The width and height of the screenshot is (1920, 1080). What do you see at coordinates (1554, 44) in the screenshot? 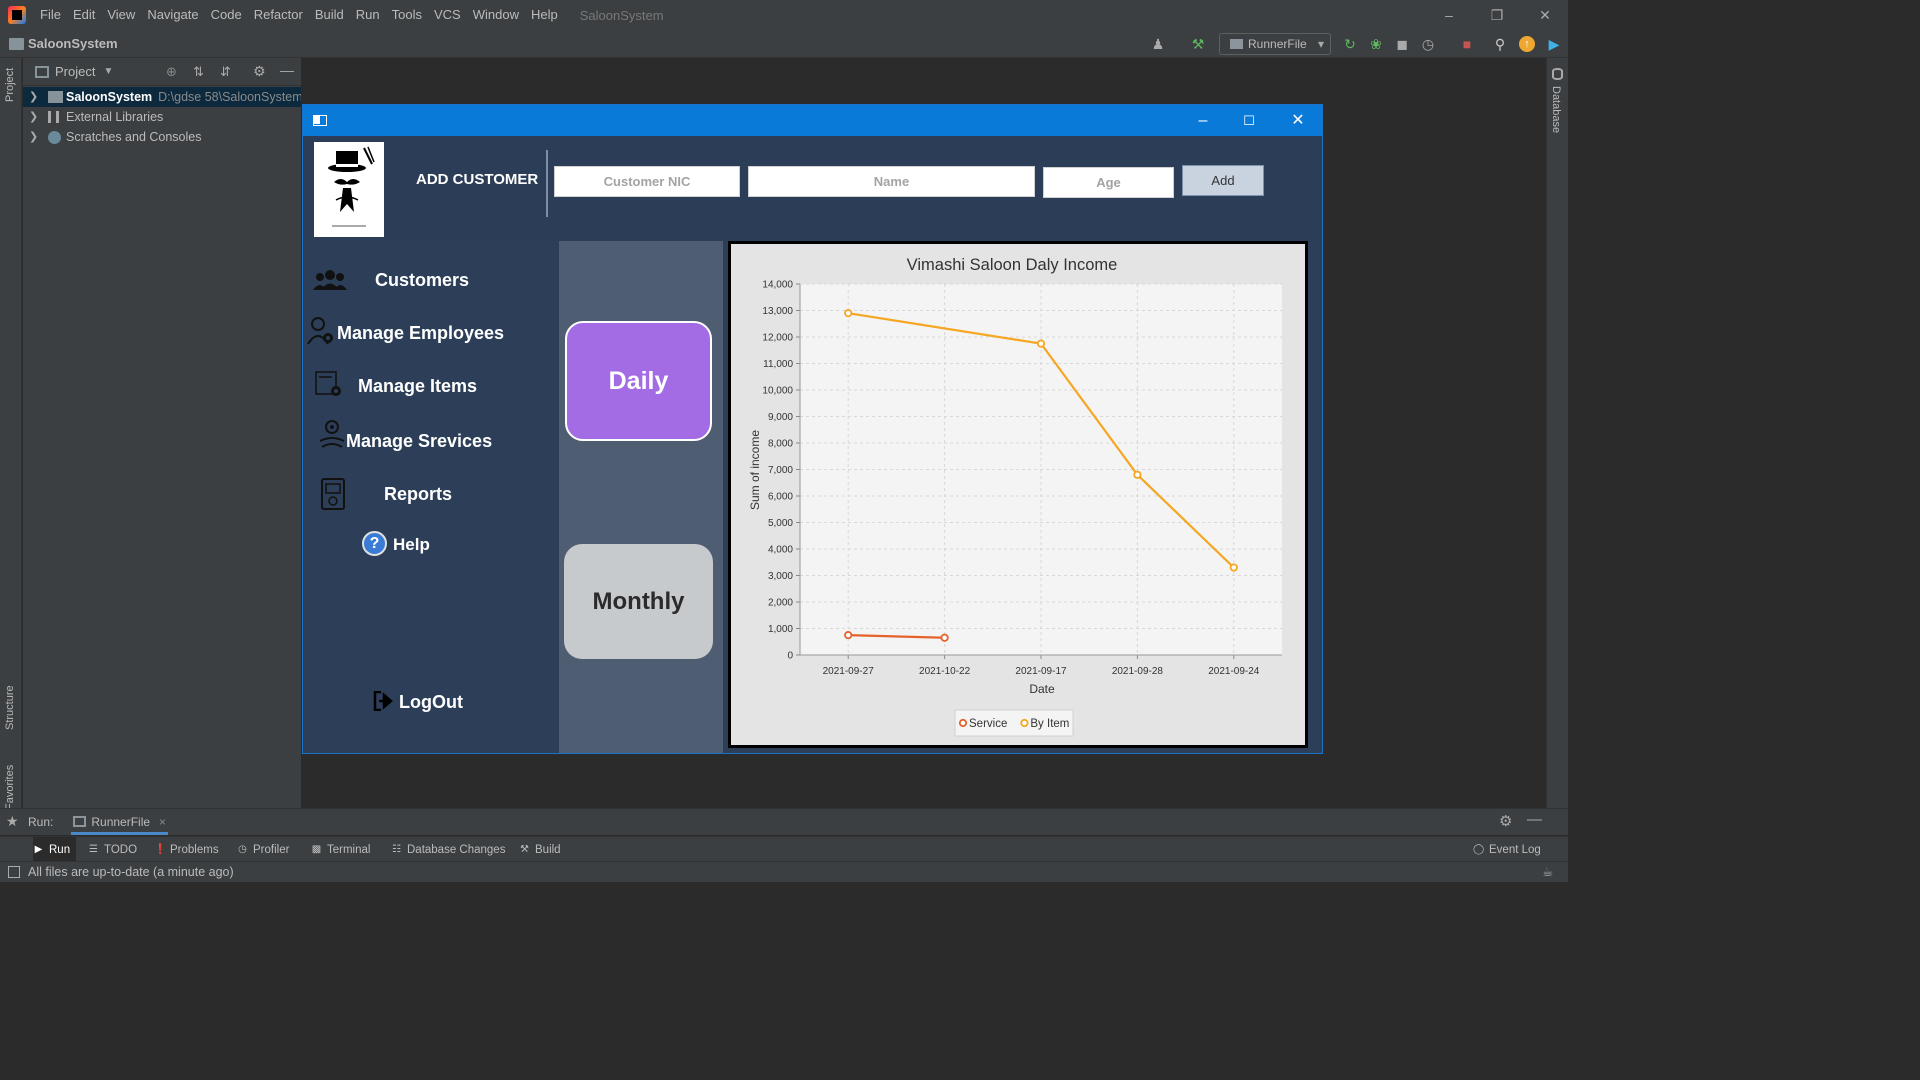
I see `plugin-icon: ▶` at bounding box center [1554, 44].